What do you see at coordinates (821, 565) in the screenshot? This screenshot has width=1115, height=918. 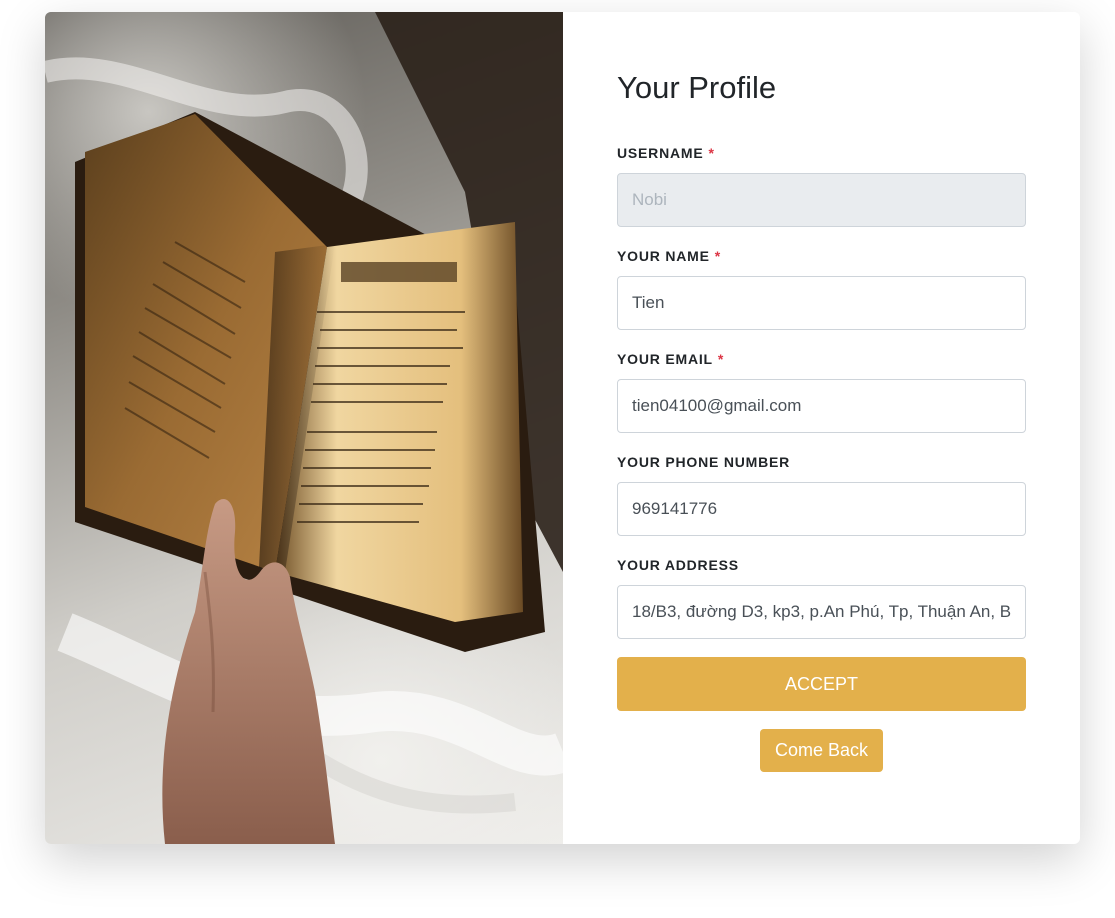 I see `address-label: YOUR ADDRESS` at bounding box center [821, 565].